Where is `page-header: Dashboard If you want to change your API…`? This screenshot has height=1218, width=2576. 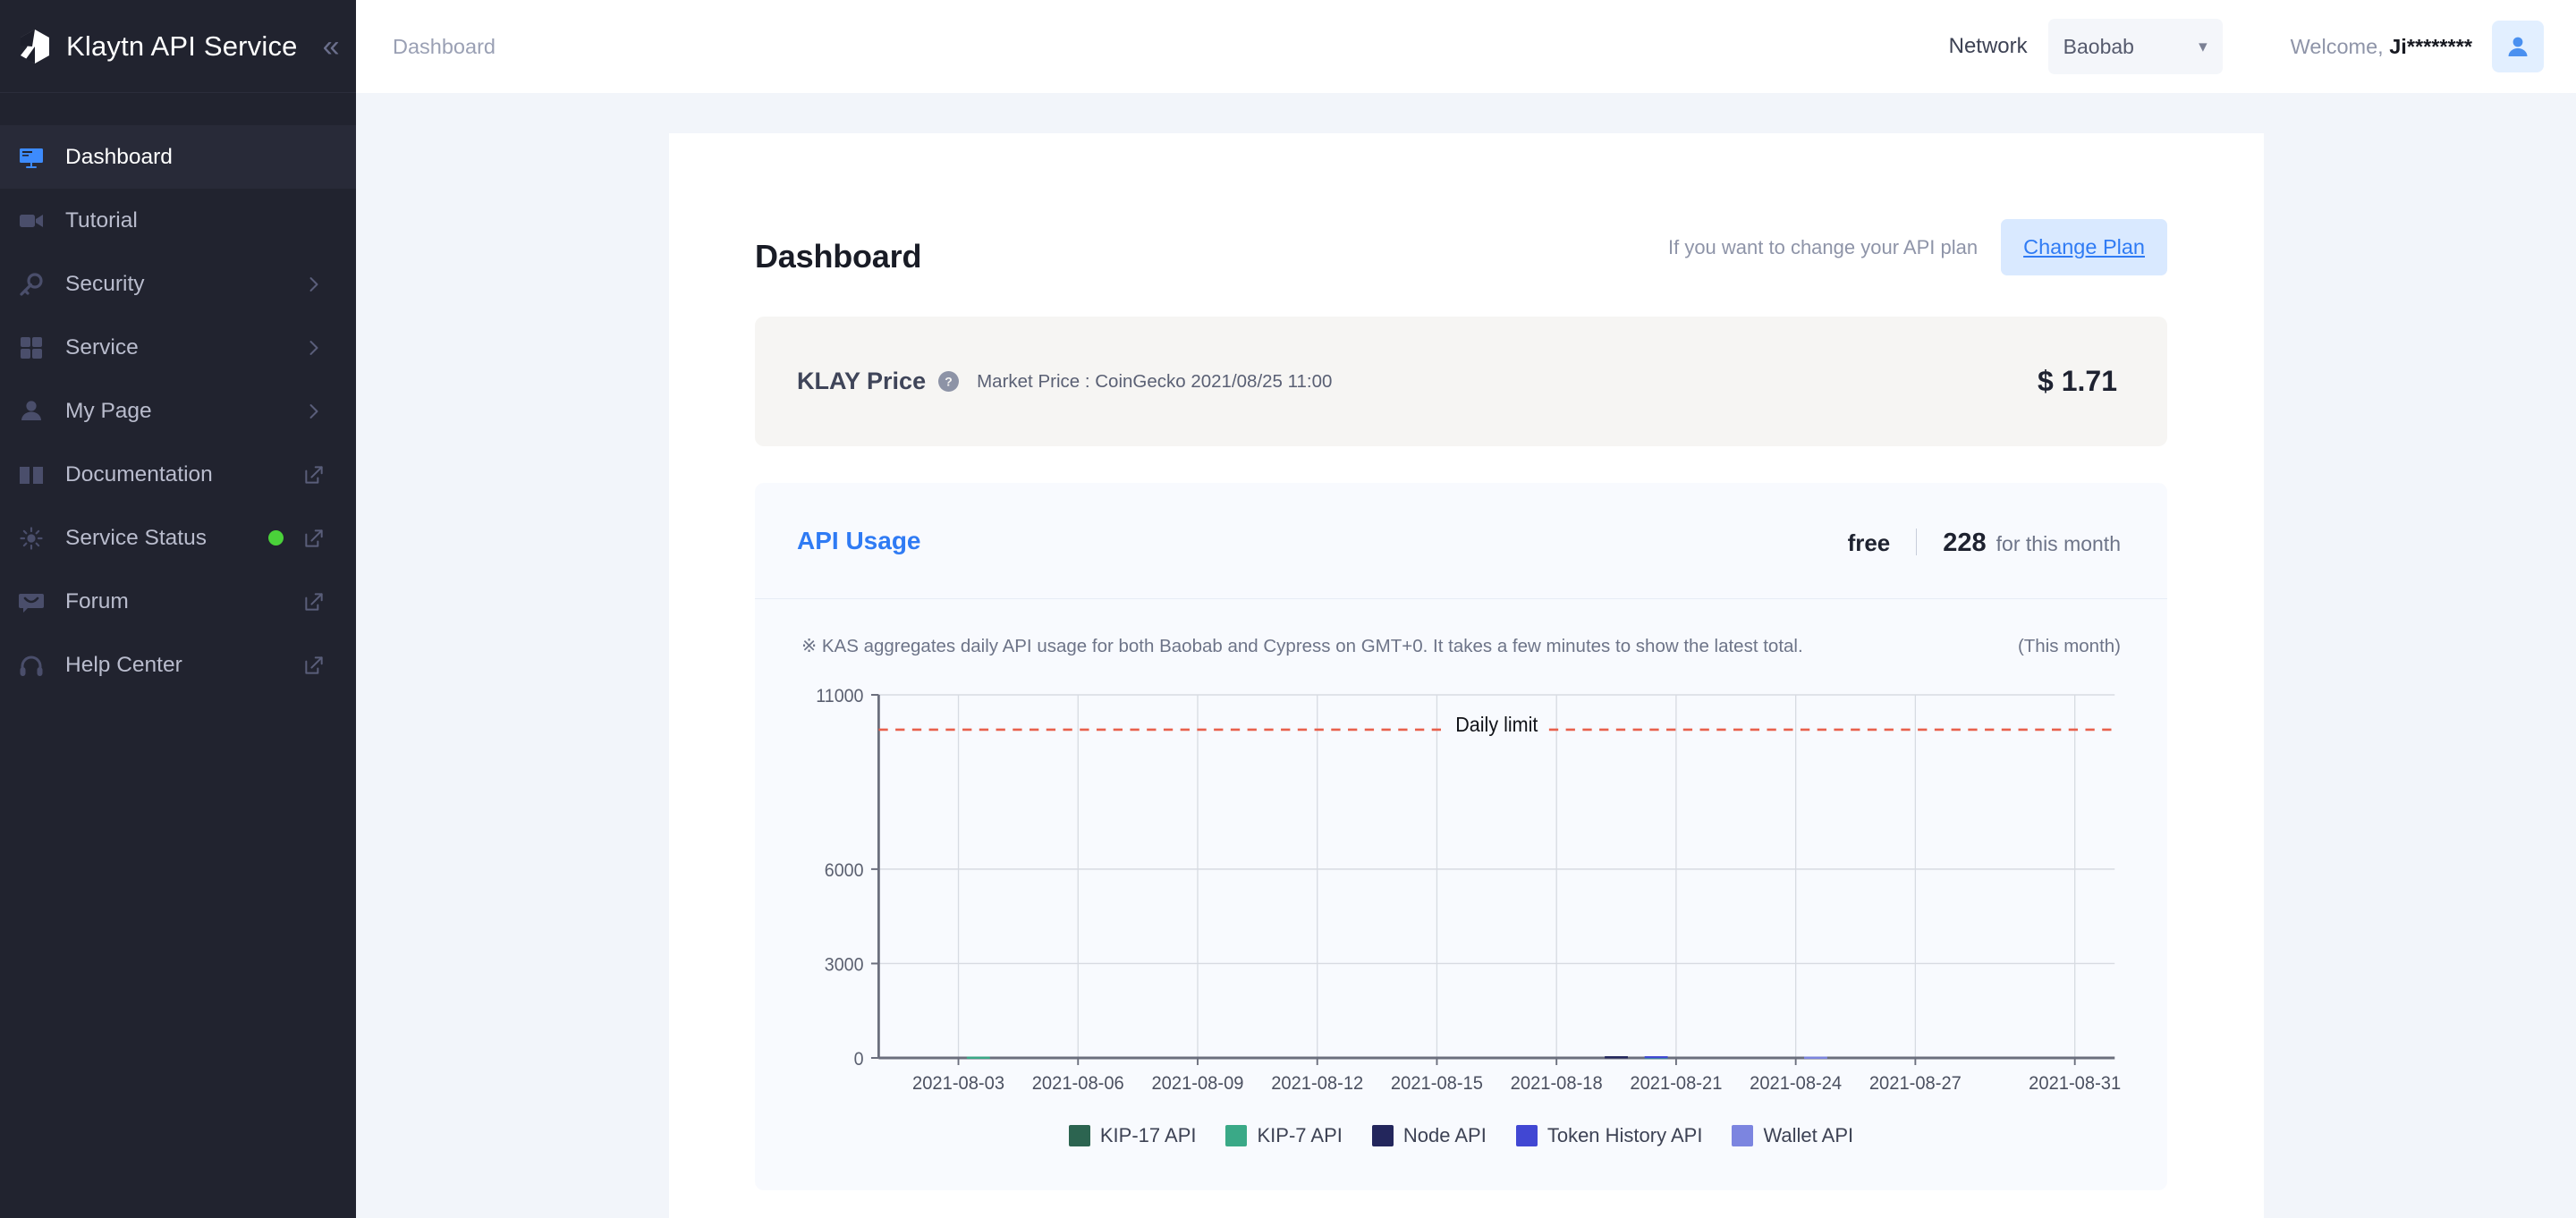 page-header: Dashboard If you want to change your API… is located at coordinates (1461, 247).